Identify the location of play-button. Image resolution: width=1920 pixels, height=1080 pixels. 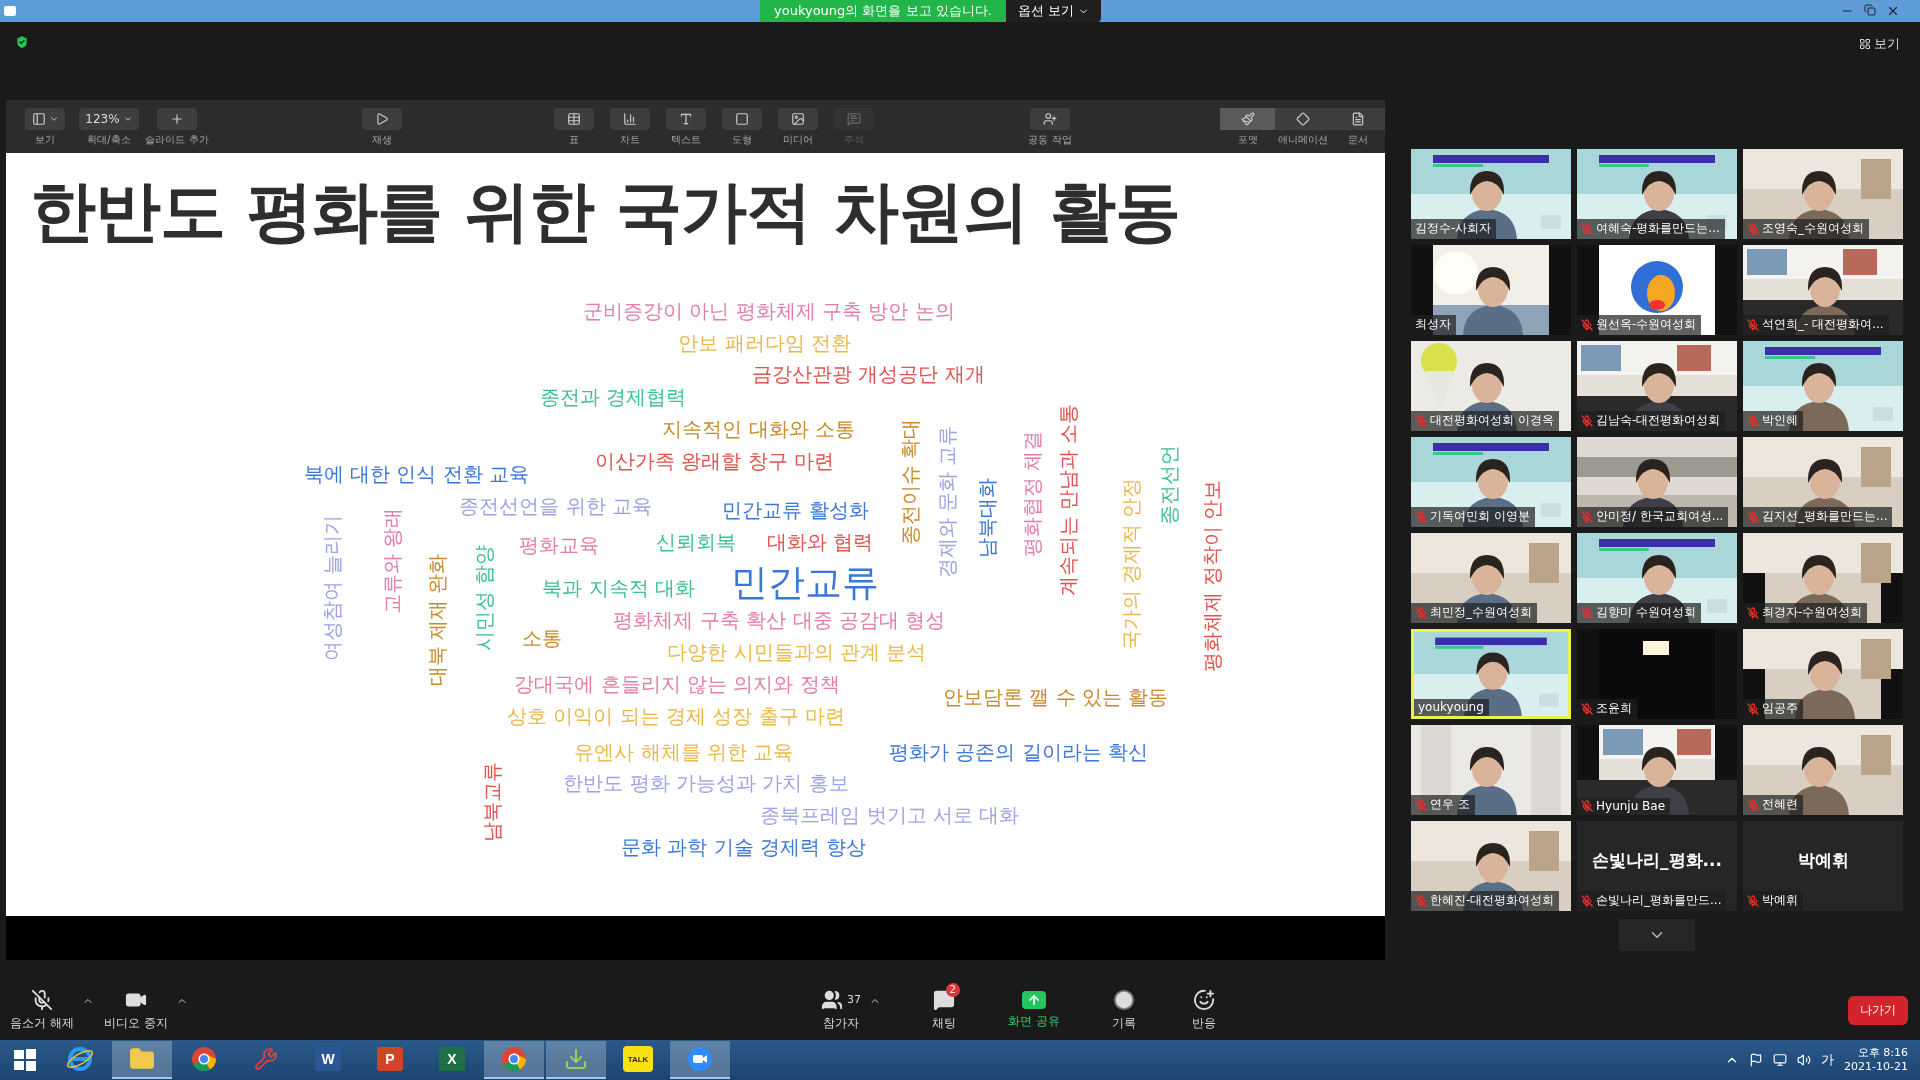
(382, 119).